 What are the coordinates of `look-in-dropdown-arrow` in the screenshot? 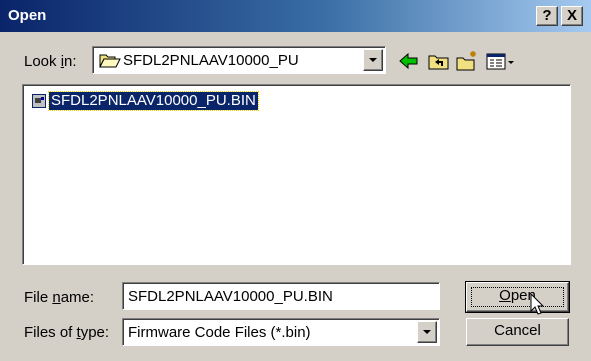 It's located at (373, 60).